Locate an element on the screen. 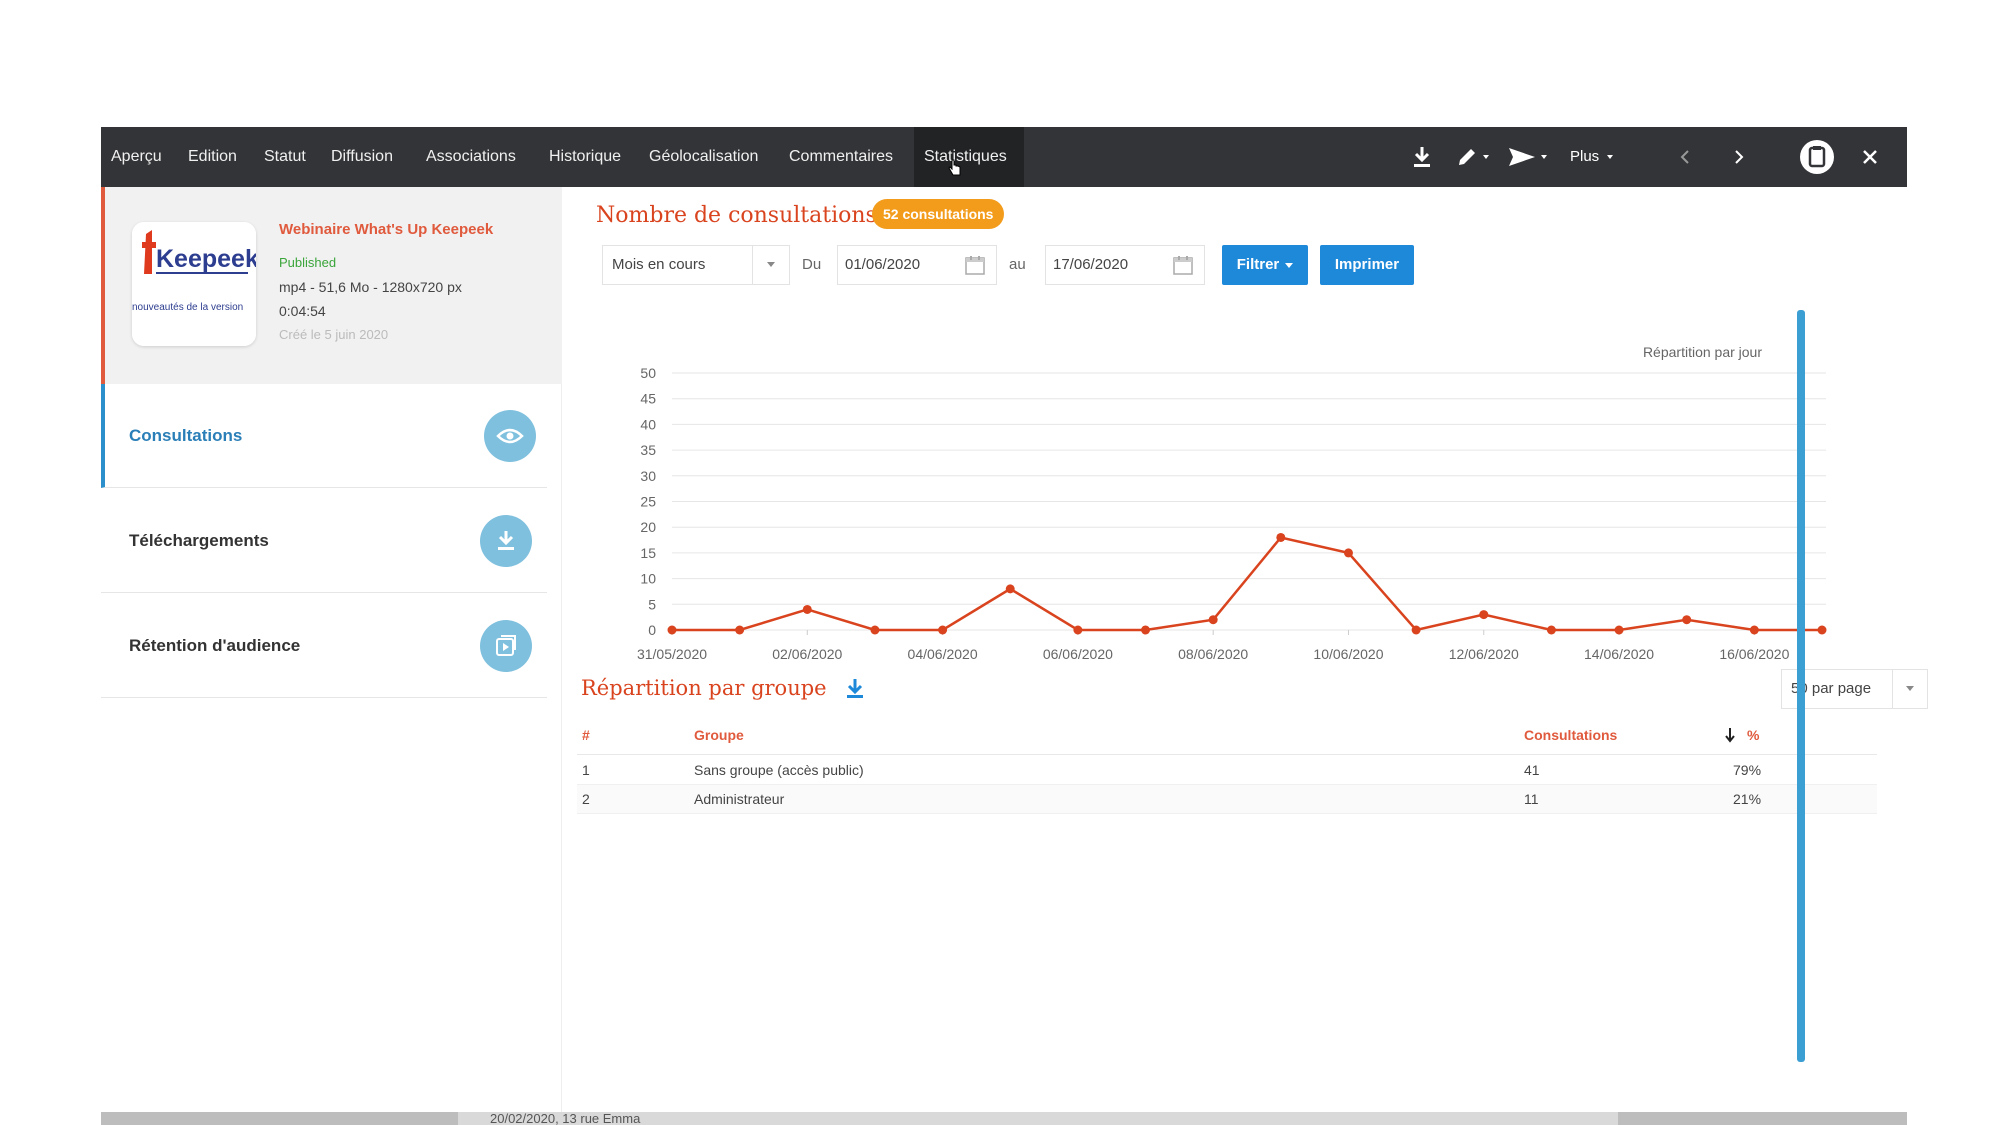  previous-button is located at coordinates (1686, 157).